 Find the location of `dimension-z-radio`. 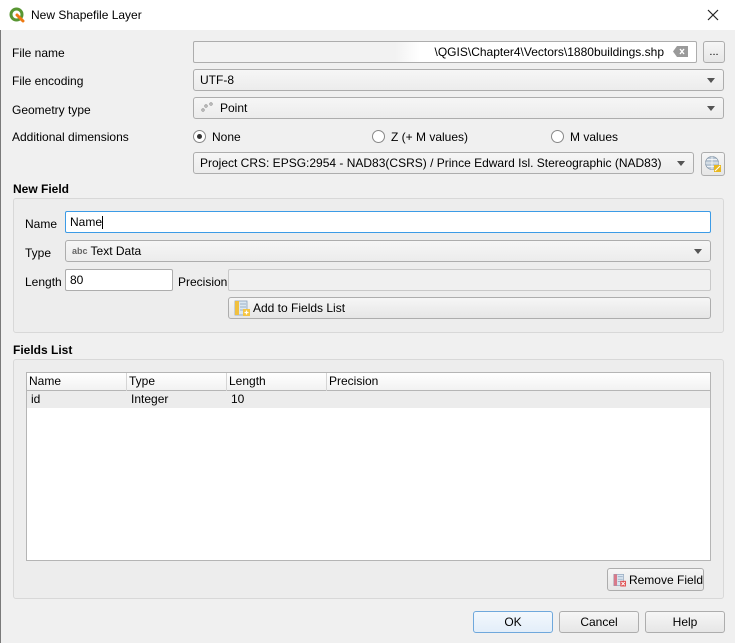

dimension-z-radio is located at coordinates (378, 136).